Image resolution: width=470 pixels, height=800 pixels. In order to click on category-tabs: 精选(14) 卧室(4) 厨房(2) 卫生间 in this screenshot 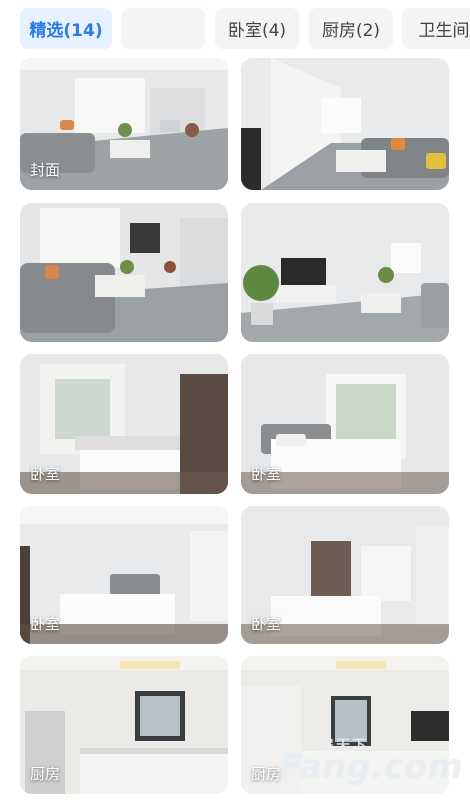, I will do `click(235, 28)`.